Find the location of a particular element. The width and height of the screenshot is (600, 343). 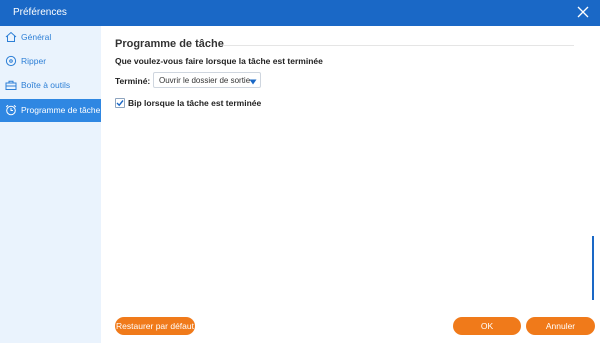

toolbox-icon is located at coordinates (11, 85).